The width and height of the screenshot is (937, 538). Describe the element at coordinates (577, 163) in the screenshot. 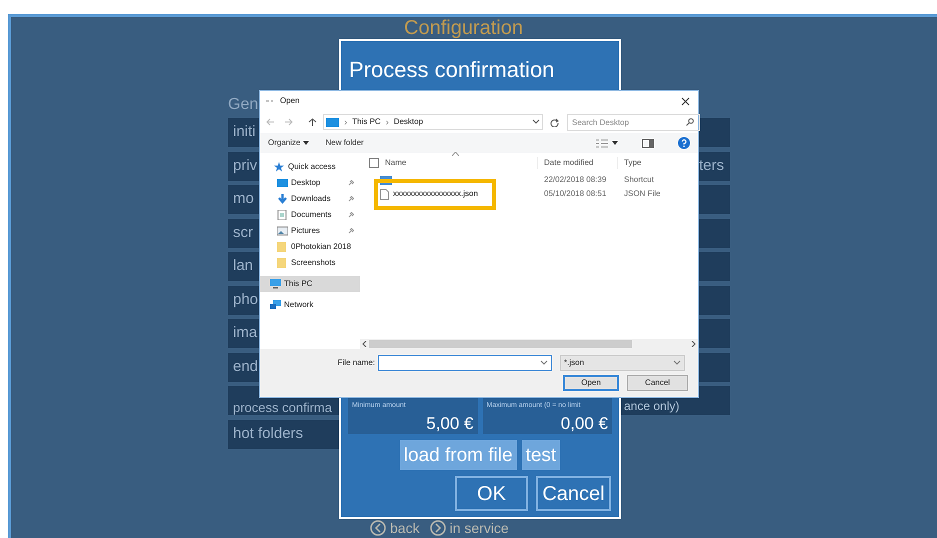

I see `column-header: Date modified` at that location.